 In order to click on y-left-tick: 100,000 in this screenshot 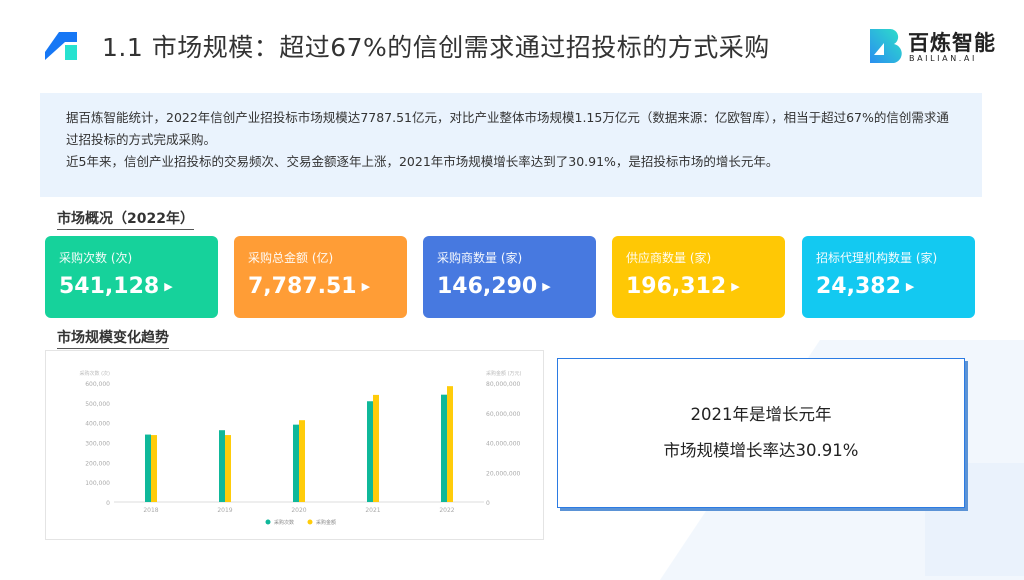, I will do `click(97, 483)`.